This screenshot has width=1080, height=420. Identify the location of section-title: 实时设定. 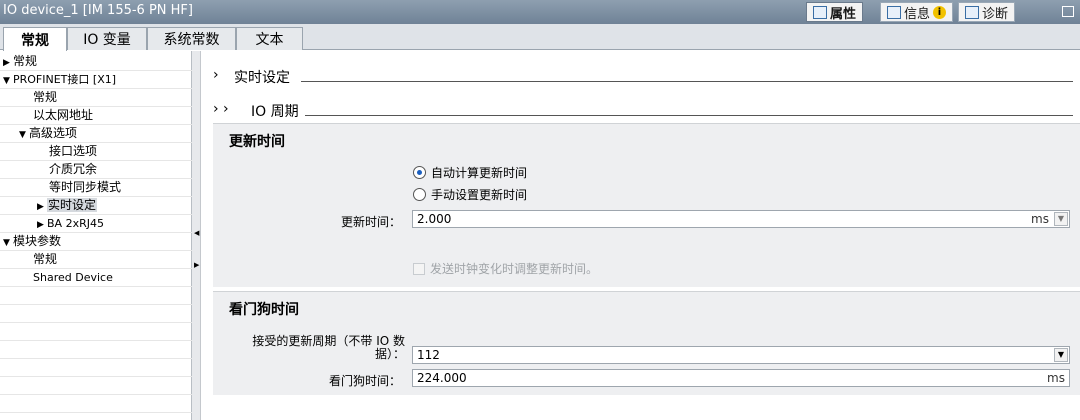
(262, 78).